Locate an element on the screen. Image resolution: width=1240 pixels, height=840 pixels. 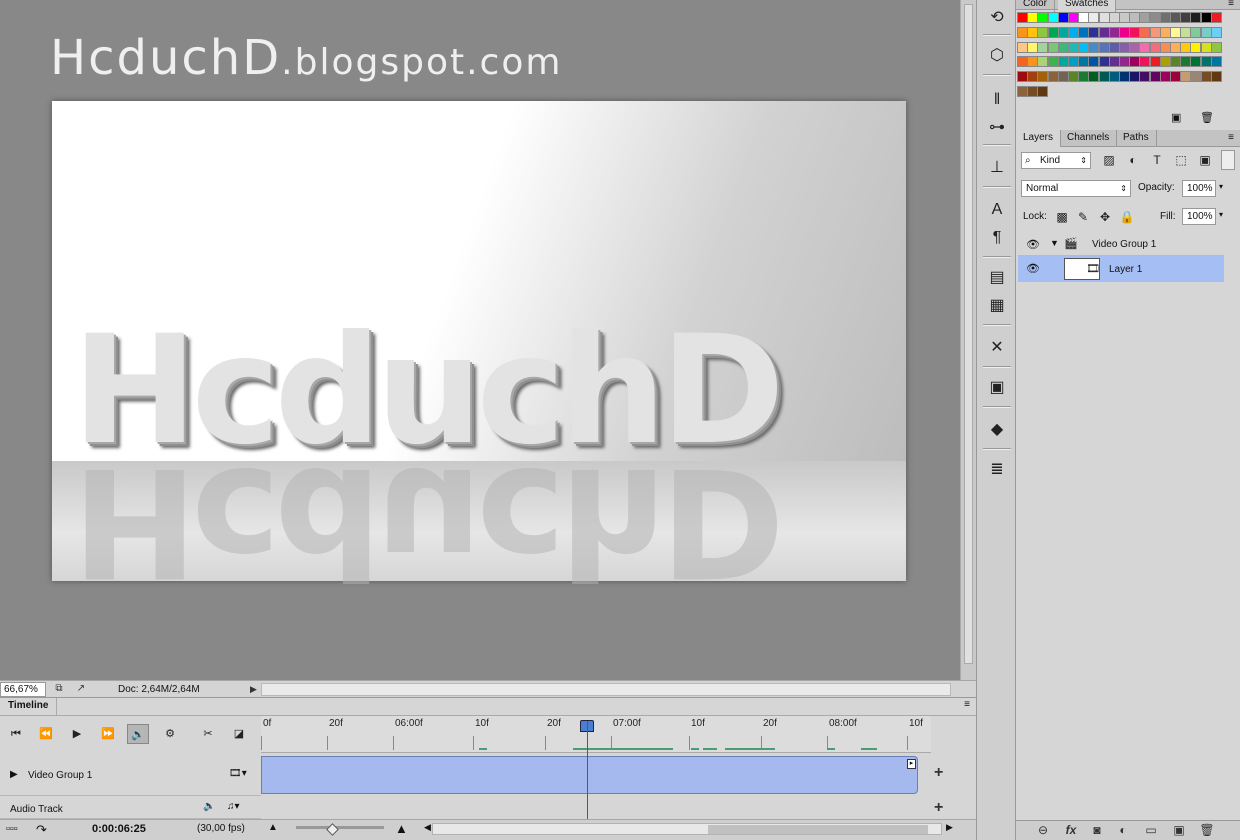
scroll-left-icon: ◀ is located at coordinates (427, 827).